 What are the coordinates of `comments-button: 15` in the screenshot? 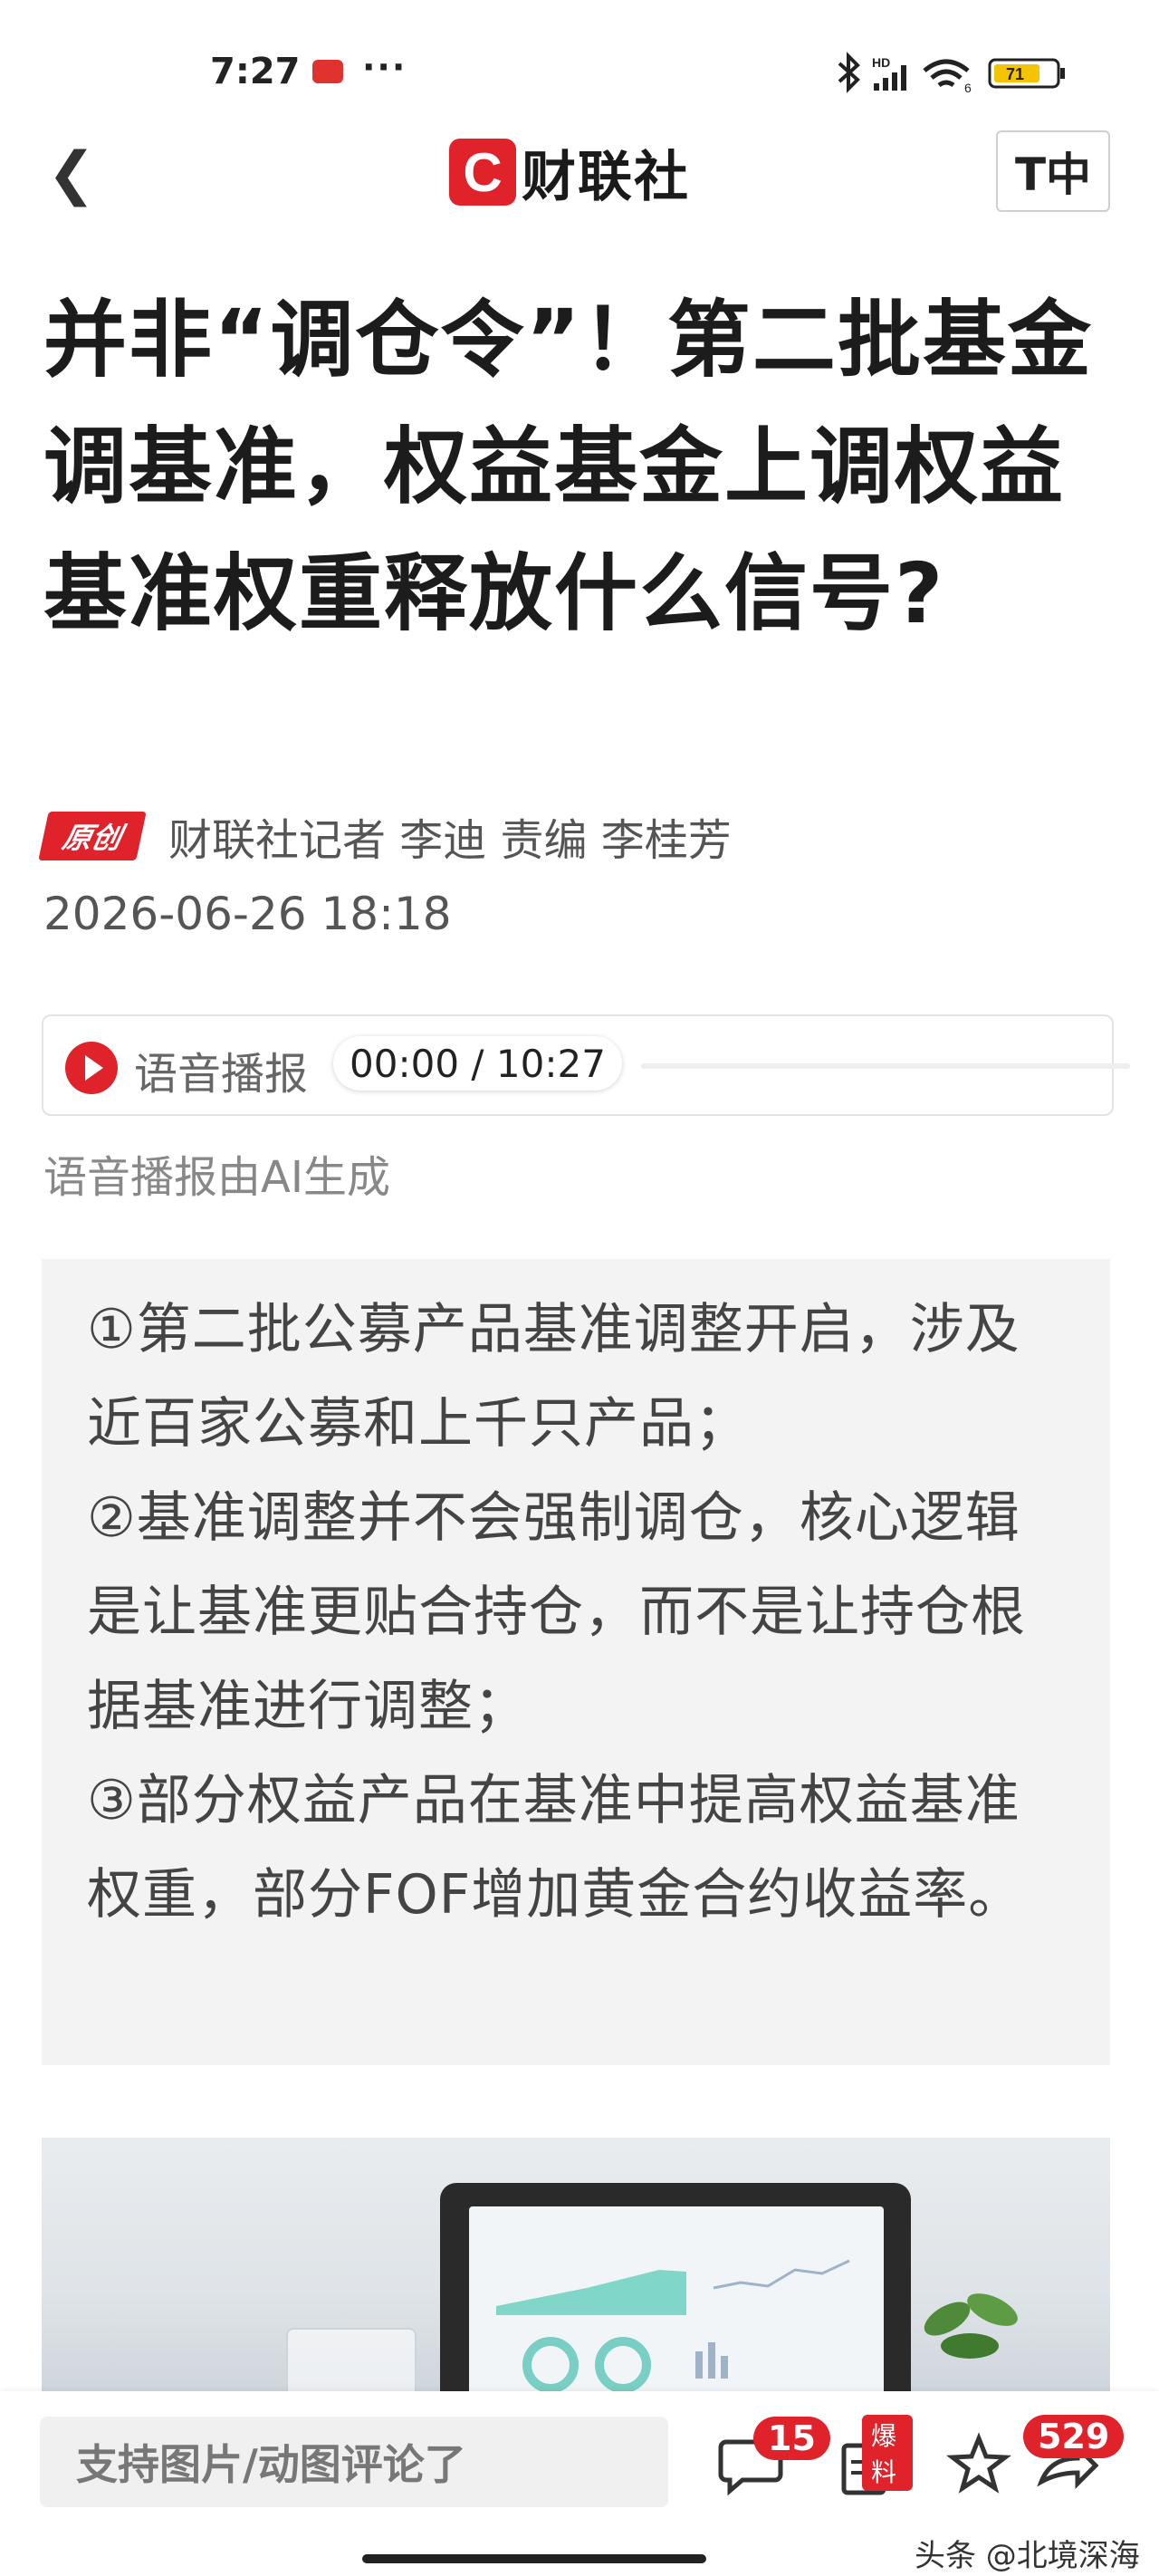 It's located at (772, 2458).